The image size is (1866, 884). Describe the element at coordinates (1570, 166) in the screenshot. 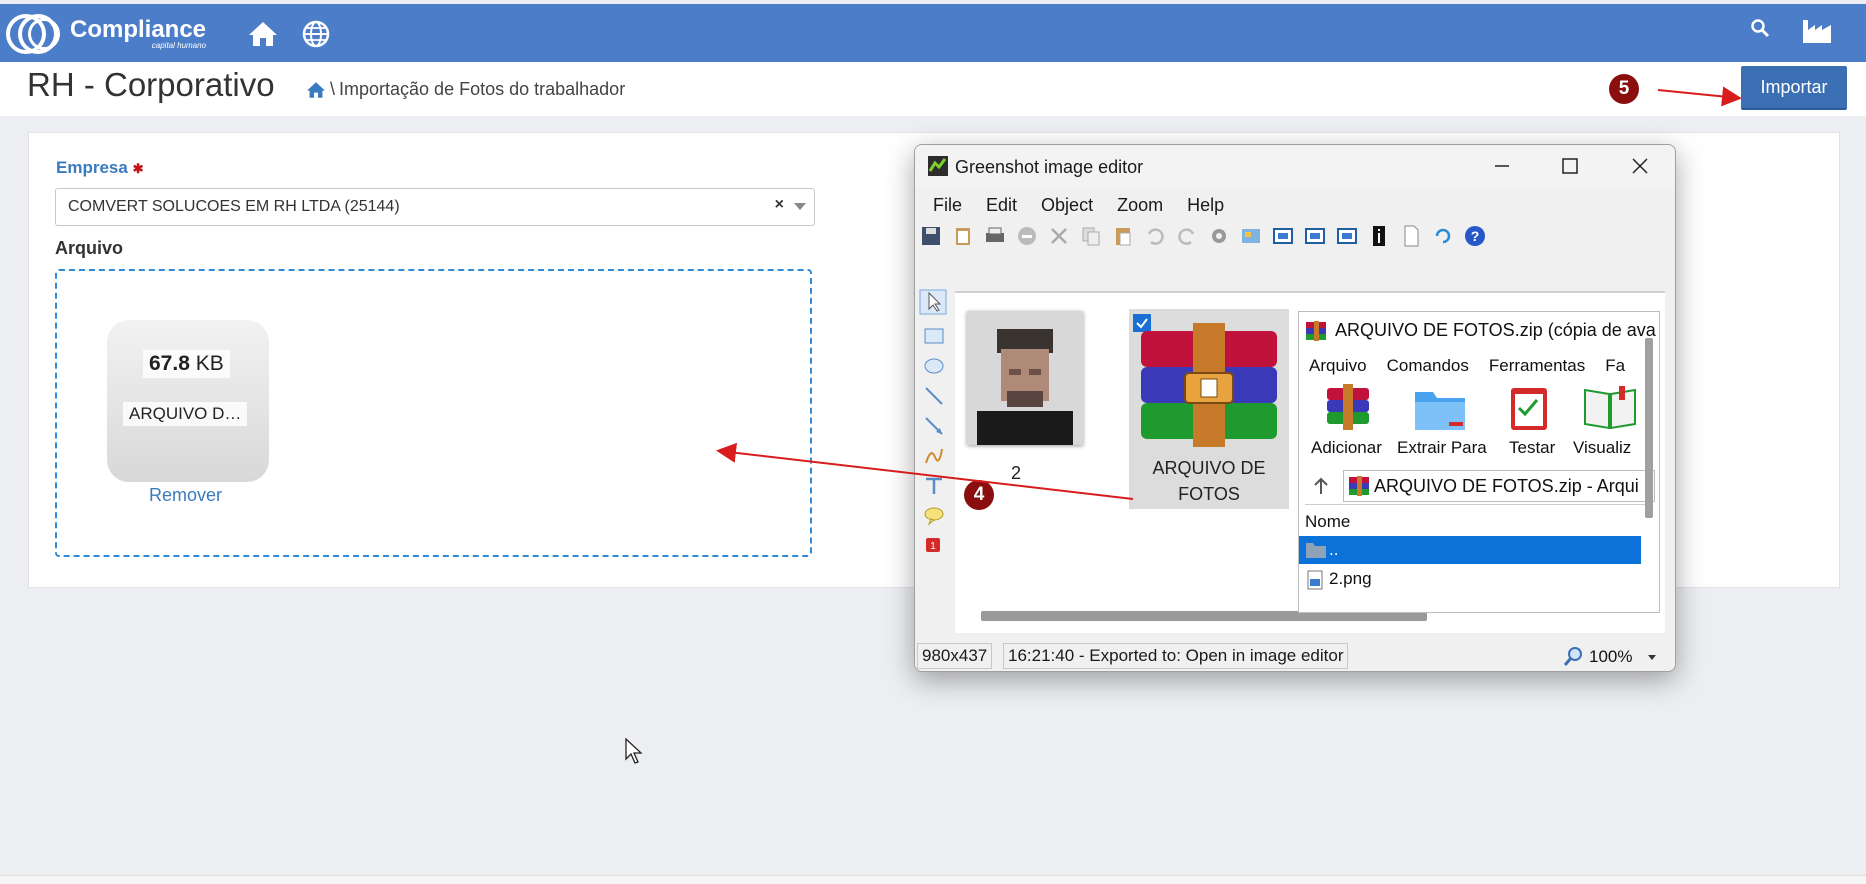

I see `maximize-icon` at that location.